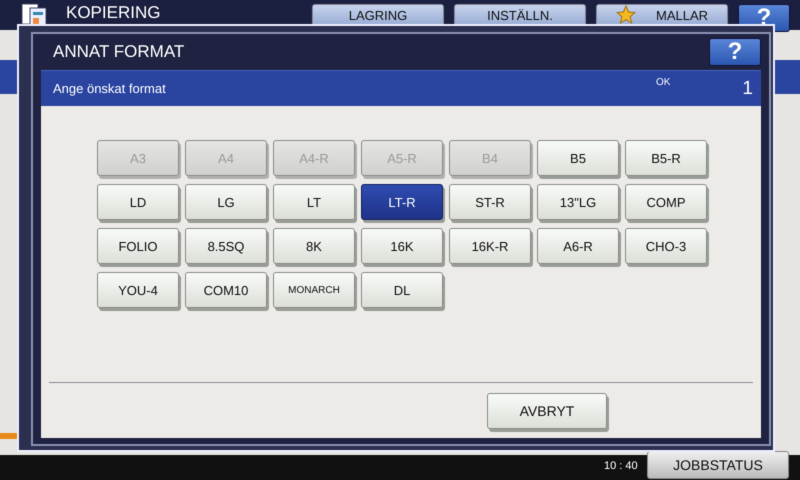  I want to click on format-button: B5, so click(578, 158).